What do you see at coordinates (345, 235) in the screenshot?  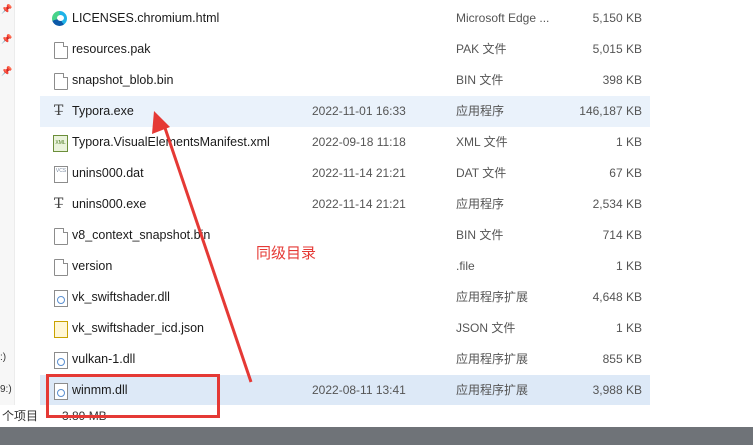 I see `file-row: v8_context_snapshot.bin BIN 文件 714 KB` at bounding box center [345, 235].